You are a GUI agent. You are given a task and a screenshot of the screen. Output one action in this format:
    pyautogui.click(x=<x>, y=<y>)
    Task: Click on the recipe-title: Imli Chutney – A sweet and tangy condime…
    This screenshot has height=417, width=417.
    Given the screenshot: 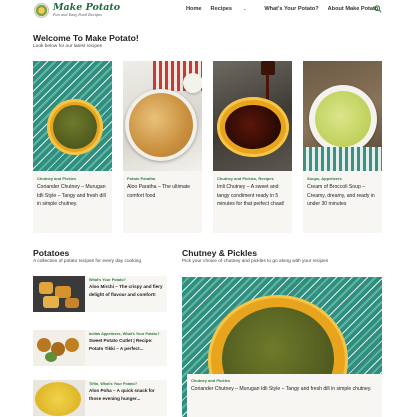 What is the action you would take?
    pyautogui.click(x=252, y=196)
    